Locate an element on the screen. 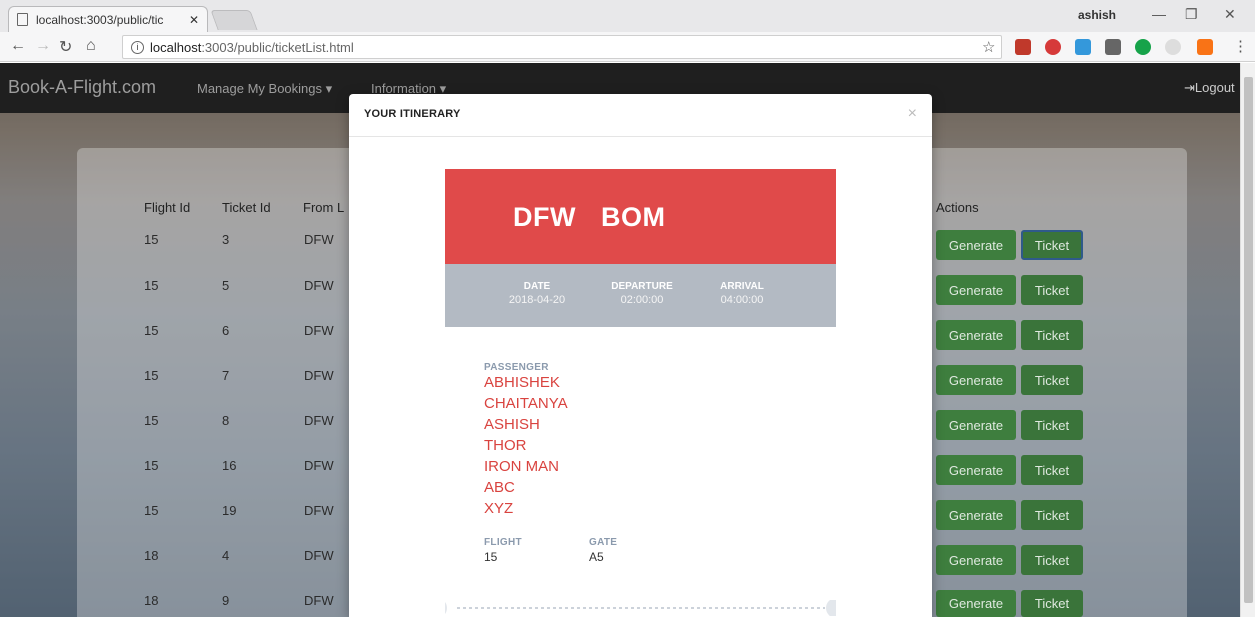  url-path: :3003/public/ticketList.html is located at coordinates (277, 47).